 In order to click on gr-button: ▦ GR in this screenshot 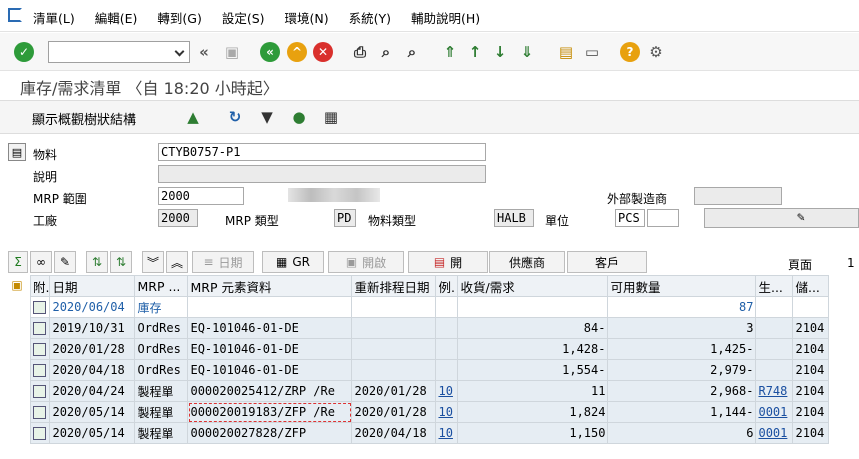, I will do `click(293, 262)`.